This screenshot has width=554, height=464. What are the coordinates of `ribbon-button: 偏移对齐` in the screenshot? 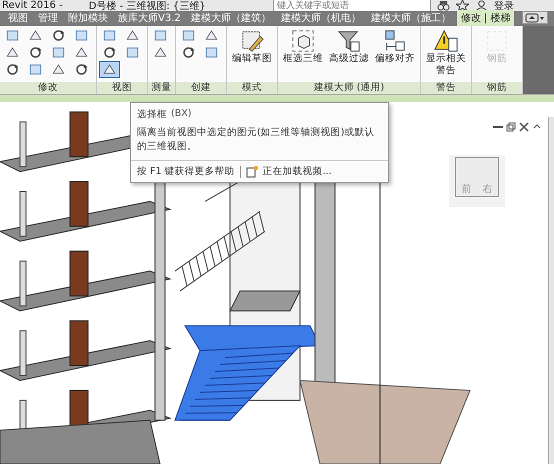 It's located at (395, 47).